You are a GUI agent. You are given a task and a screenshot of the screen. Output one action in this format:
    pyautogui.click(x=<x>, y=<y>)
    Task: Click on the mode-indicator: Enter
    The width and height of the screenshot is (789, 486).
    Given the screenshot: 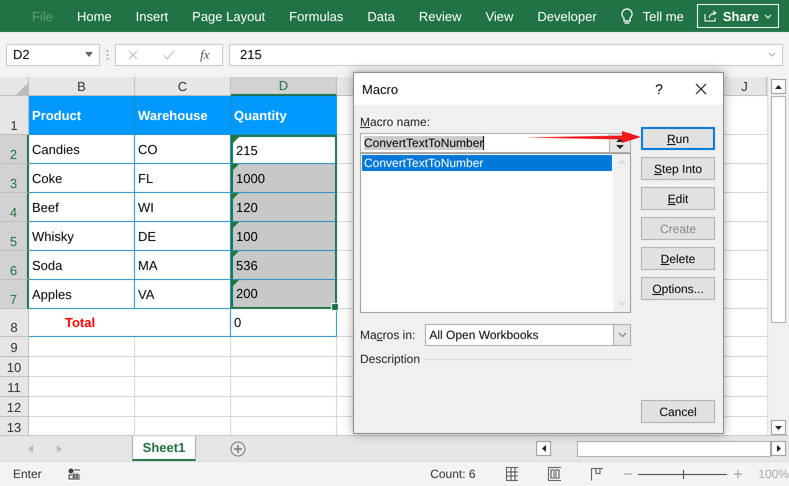 What is the action you would take?
    pyautogui.click(x=27, y=474)
    